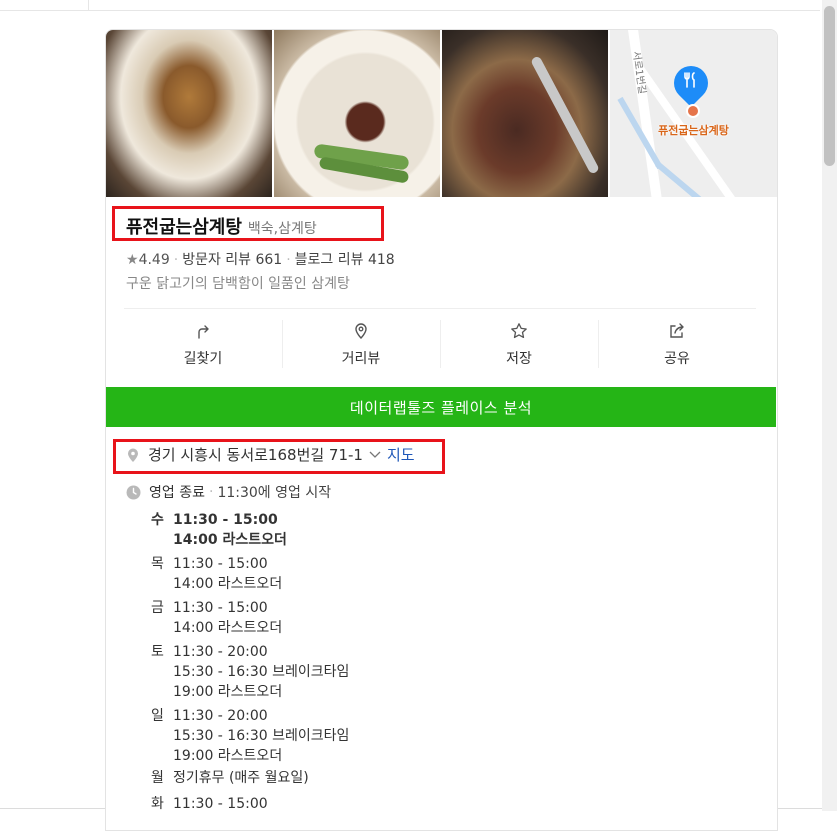 This screenshot has width=837, height=831. I want to click on day-label: 화, so click(157, 804).